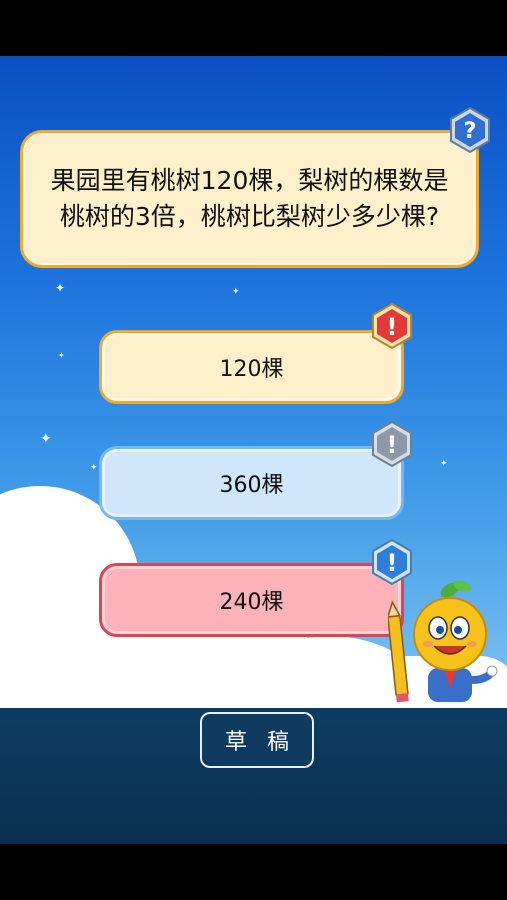 This screenshot has width=507, height=900. Describe the element at coordinates (443, 641) in the screenshot. I see `orange-mascot-image` at that location.